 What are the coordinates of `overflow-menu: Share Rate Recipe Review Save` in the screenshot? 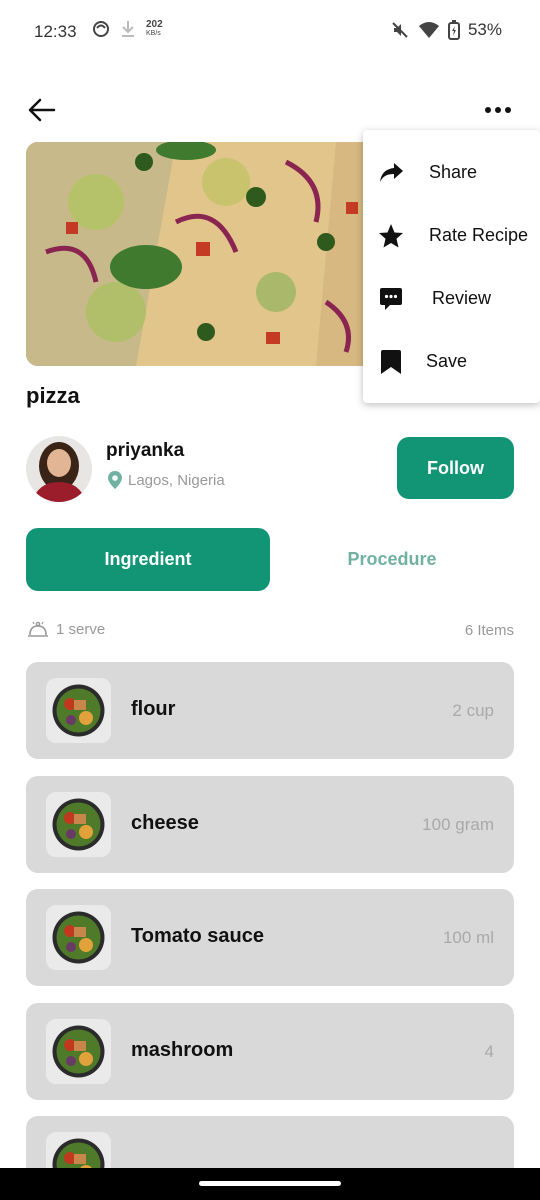 It's located at (451, 266).